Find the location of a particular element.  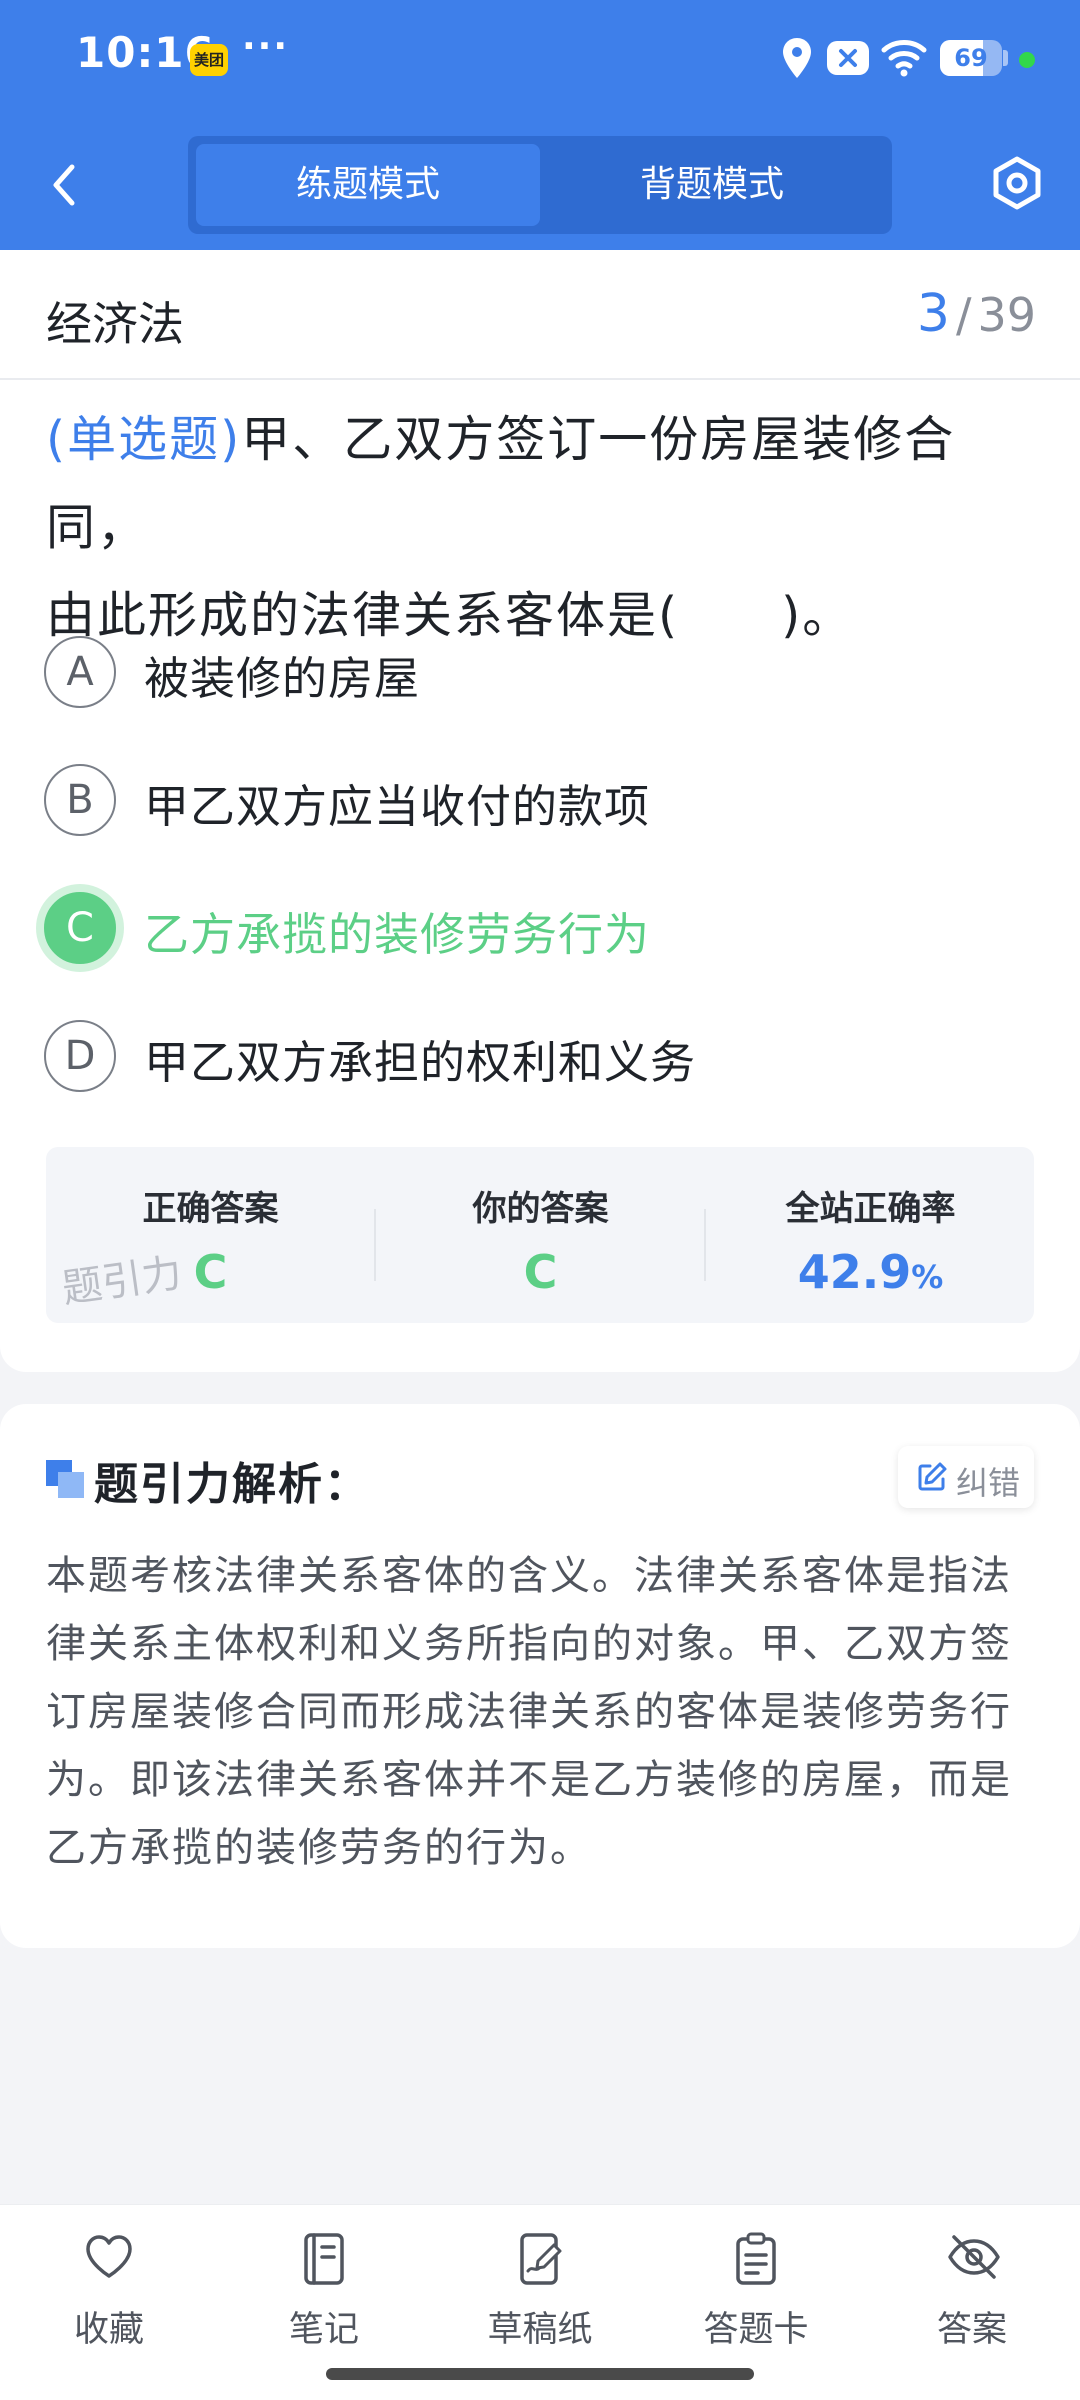

option-d-letter: D is located at coordinates (80, 1056).